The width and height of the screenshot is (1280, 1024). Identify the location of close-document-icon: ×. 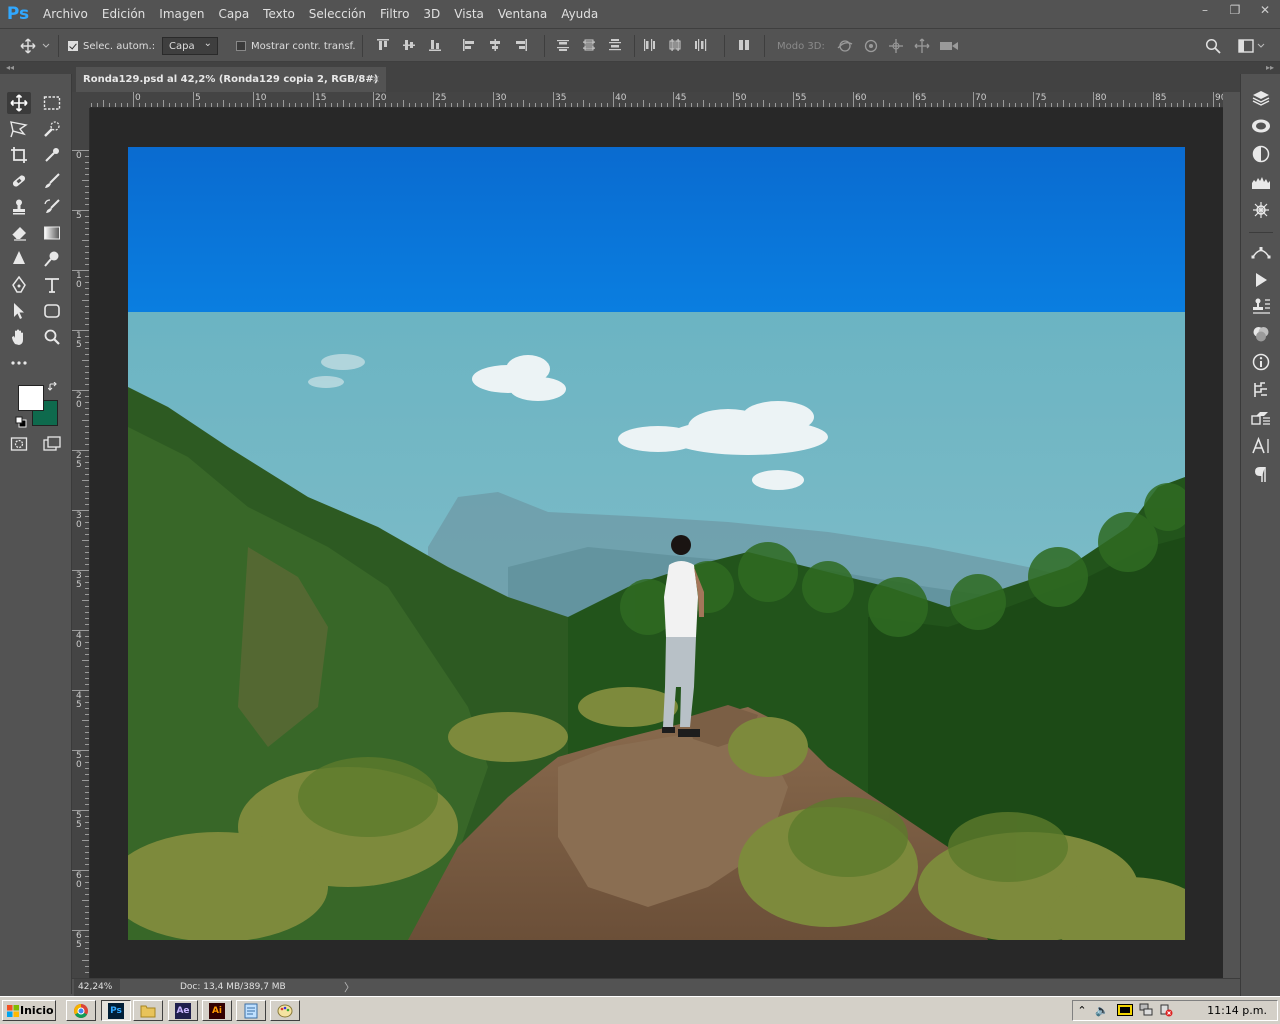
(376, 79).